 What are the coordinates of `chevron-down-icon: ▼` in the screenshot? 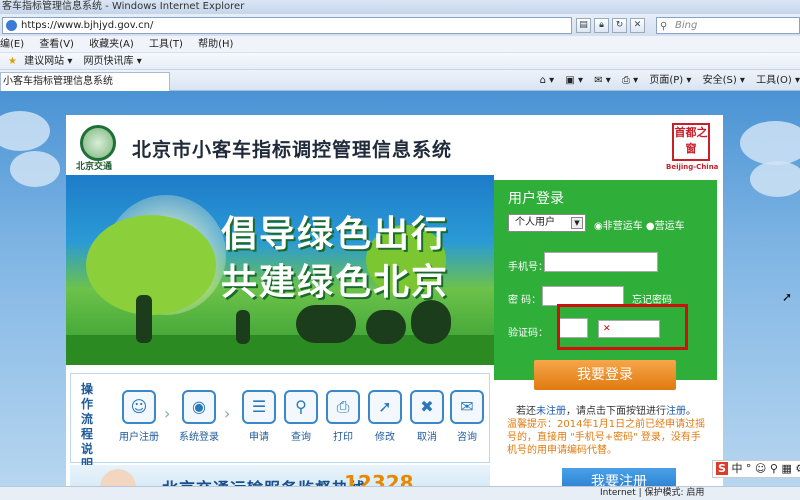 It's located at (577, 223).